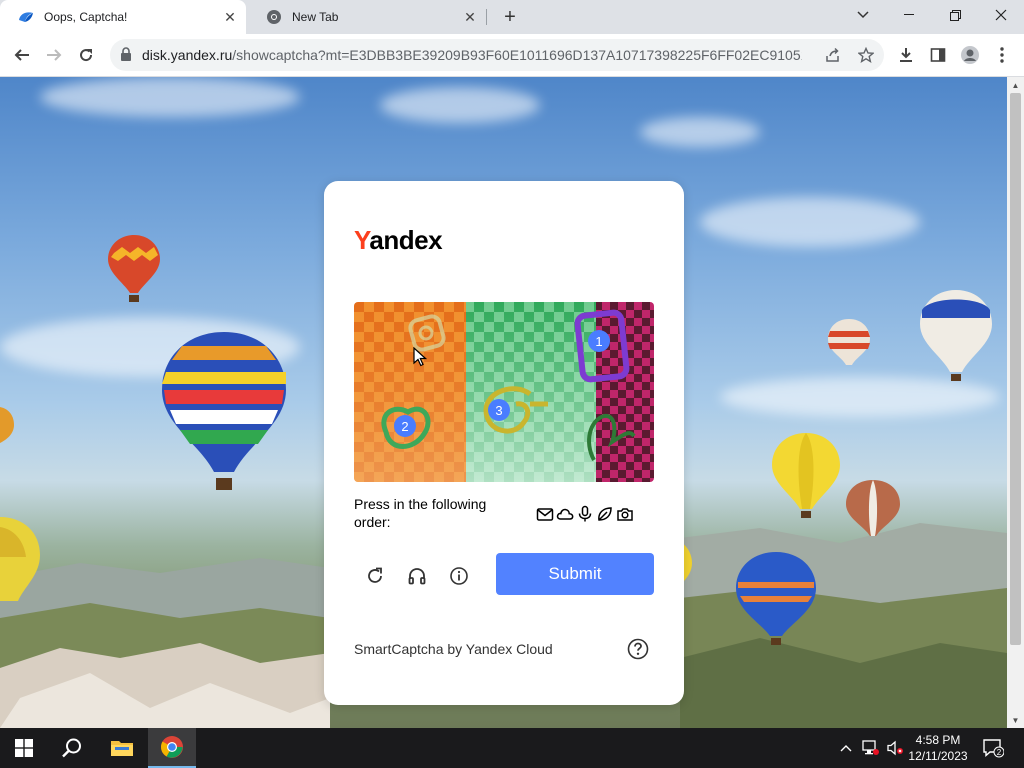  What do you see at coordinates (486, 17) in the screenshot?
I see `tab-divider` at bounding box center [486, 17].